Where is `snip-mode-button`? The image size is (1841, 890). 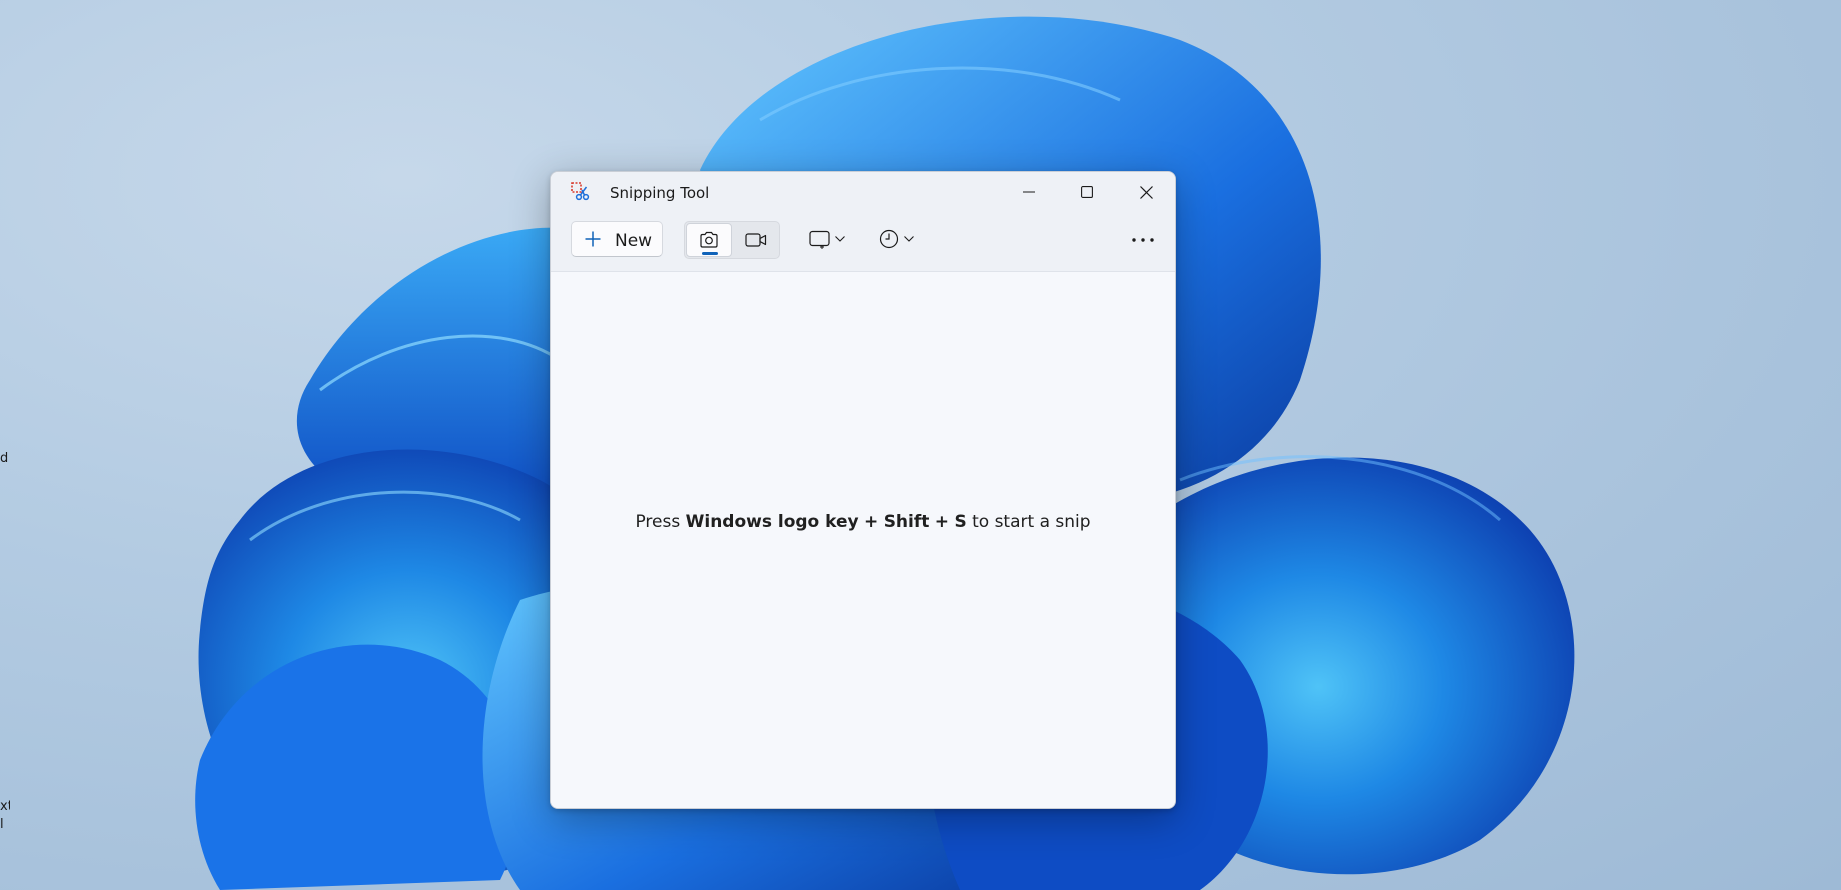 snip-mode-button is located at coordinates (709, 240).